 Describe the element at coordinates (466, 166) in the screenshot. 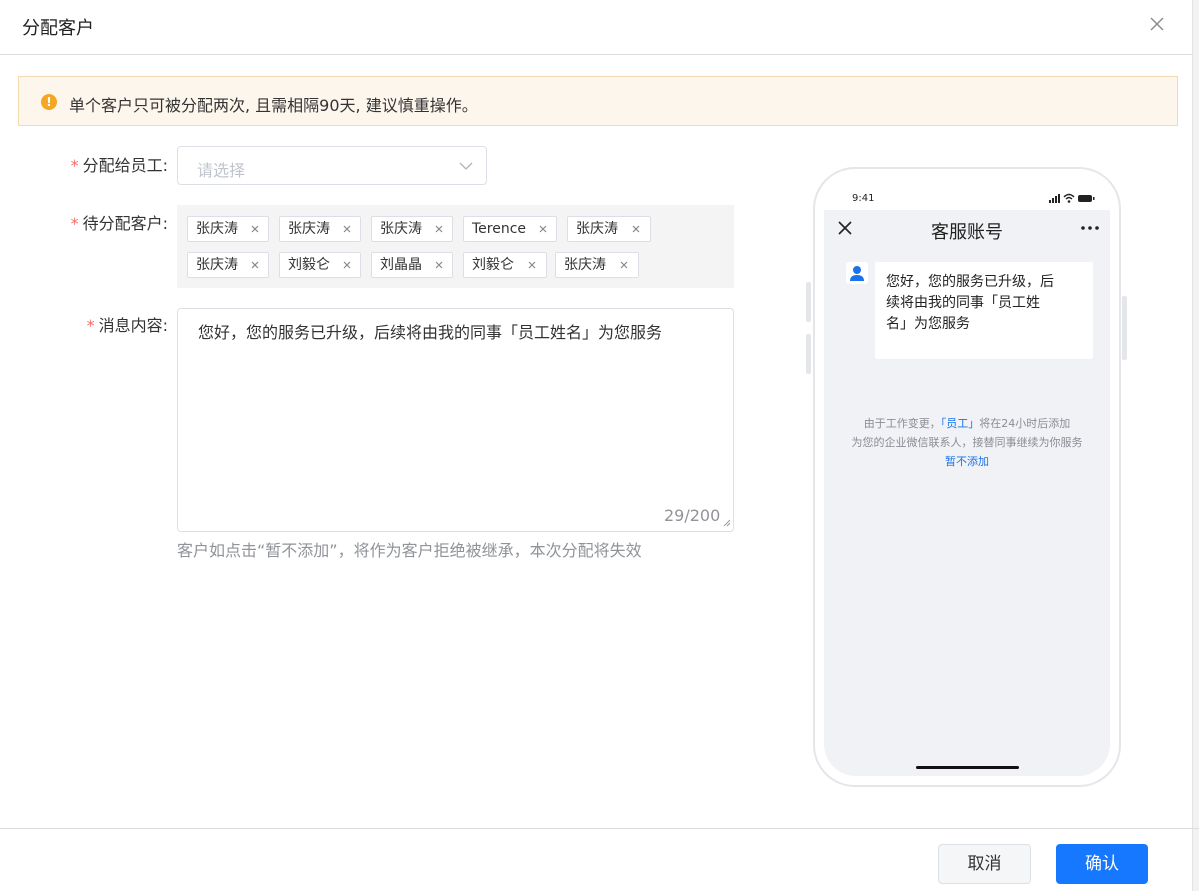

I see `chevron-down-icon` at that location.